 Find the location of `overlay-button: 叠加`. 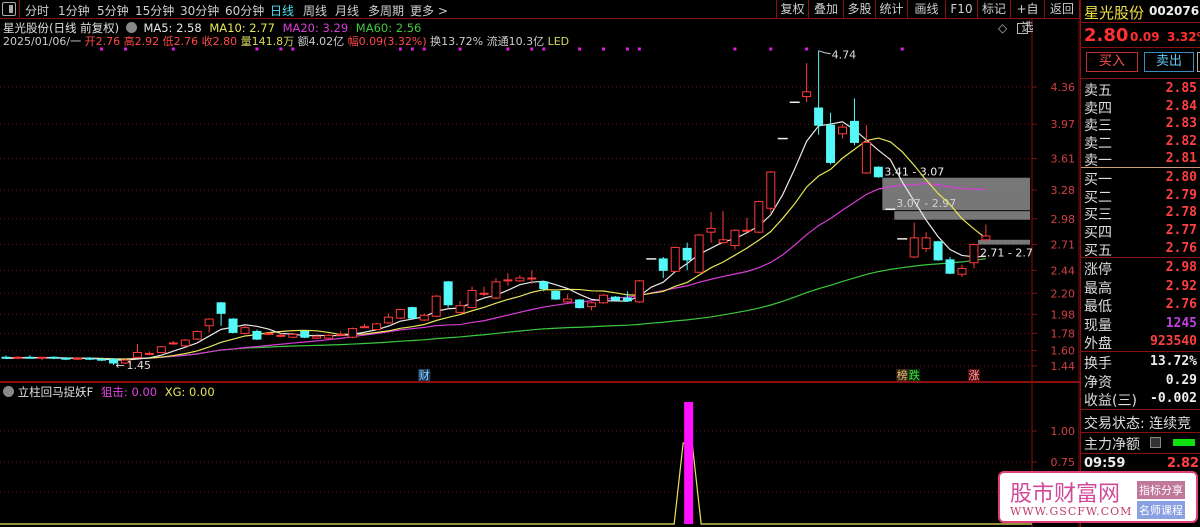

overlay-button: 叠加 is located at coordinates (825, 9).